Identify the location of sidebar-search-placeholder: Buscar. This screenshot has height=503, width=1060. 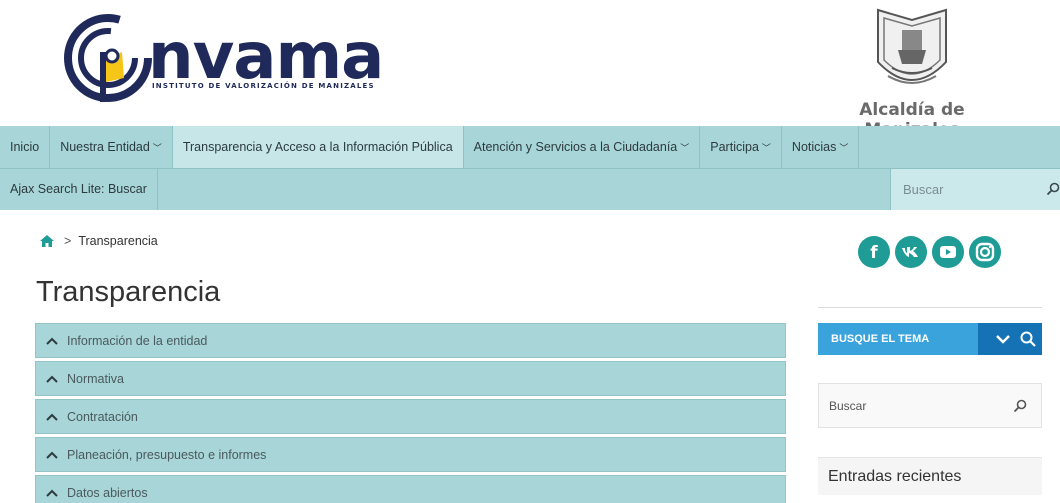
(848, 406).